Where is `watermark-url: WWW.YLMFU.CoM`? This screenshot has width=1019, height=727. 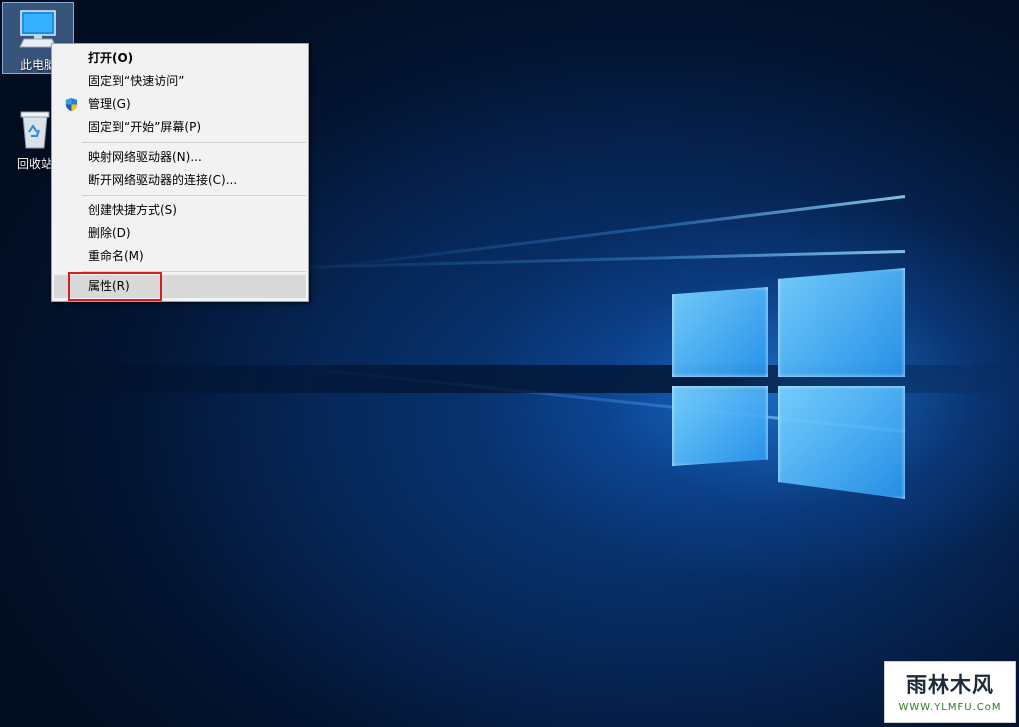 watermark-url: WWW.YLMFU.CoM is located at coordinates (950, 707).